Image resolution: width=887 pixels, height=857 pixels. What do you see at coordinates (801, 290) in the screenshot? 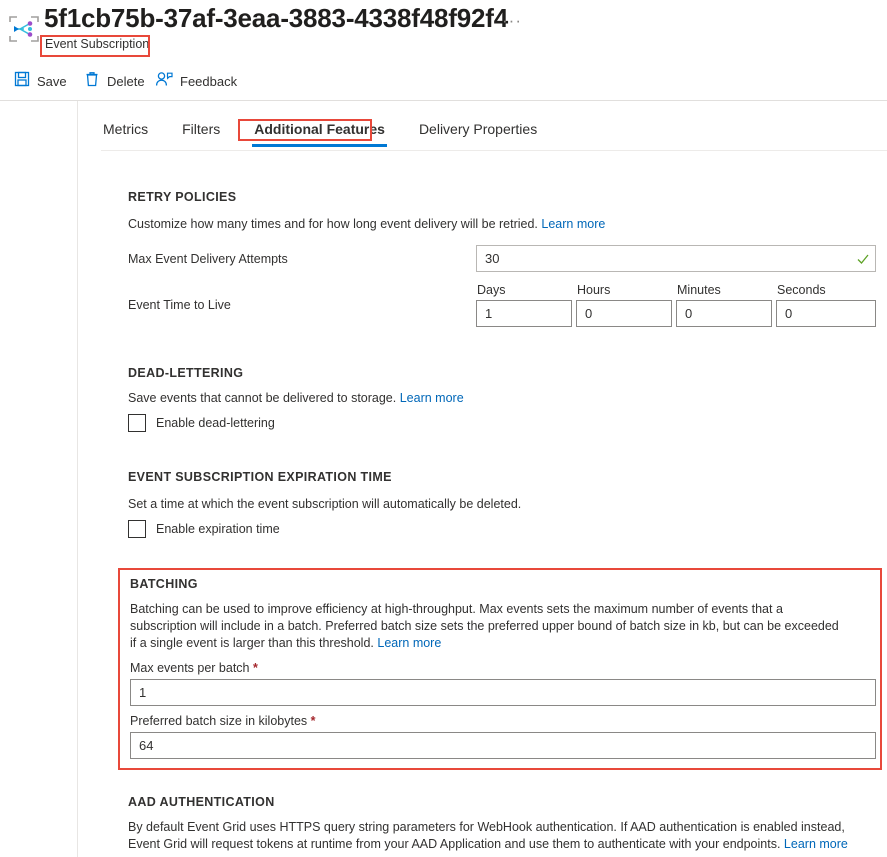
I see `ttl-seconds-label: Seconds` at bounding box center [801, 290].